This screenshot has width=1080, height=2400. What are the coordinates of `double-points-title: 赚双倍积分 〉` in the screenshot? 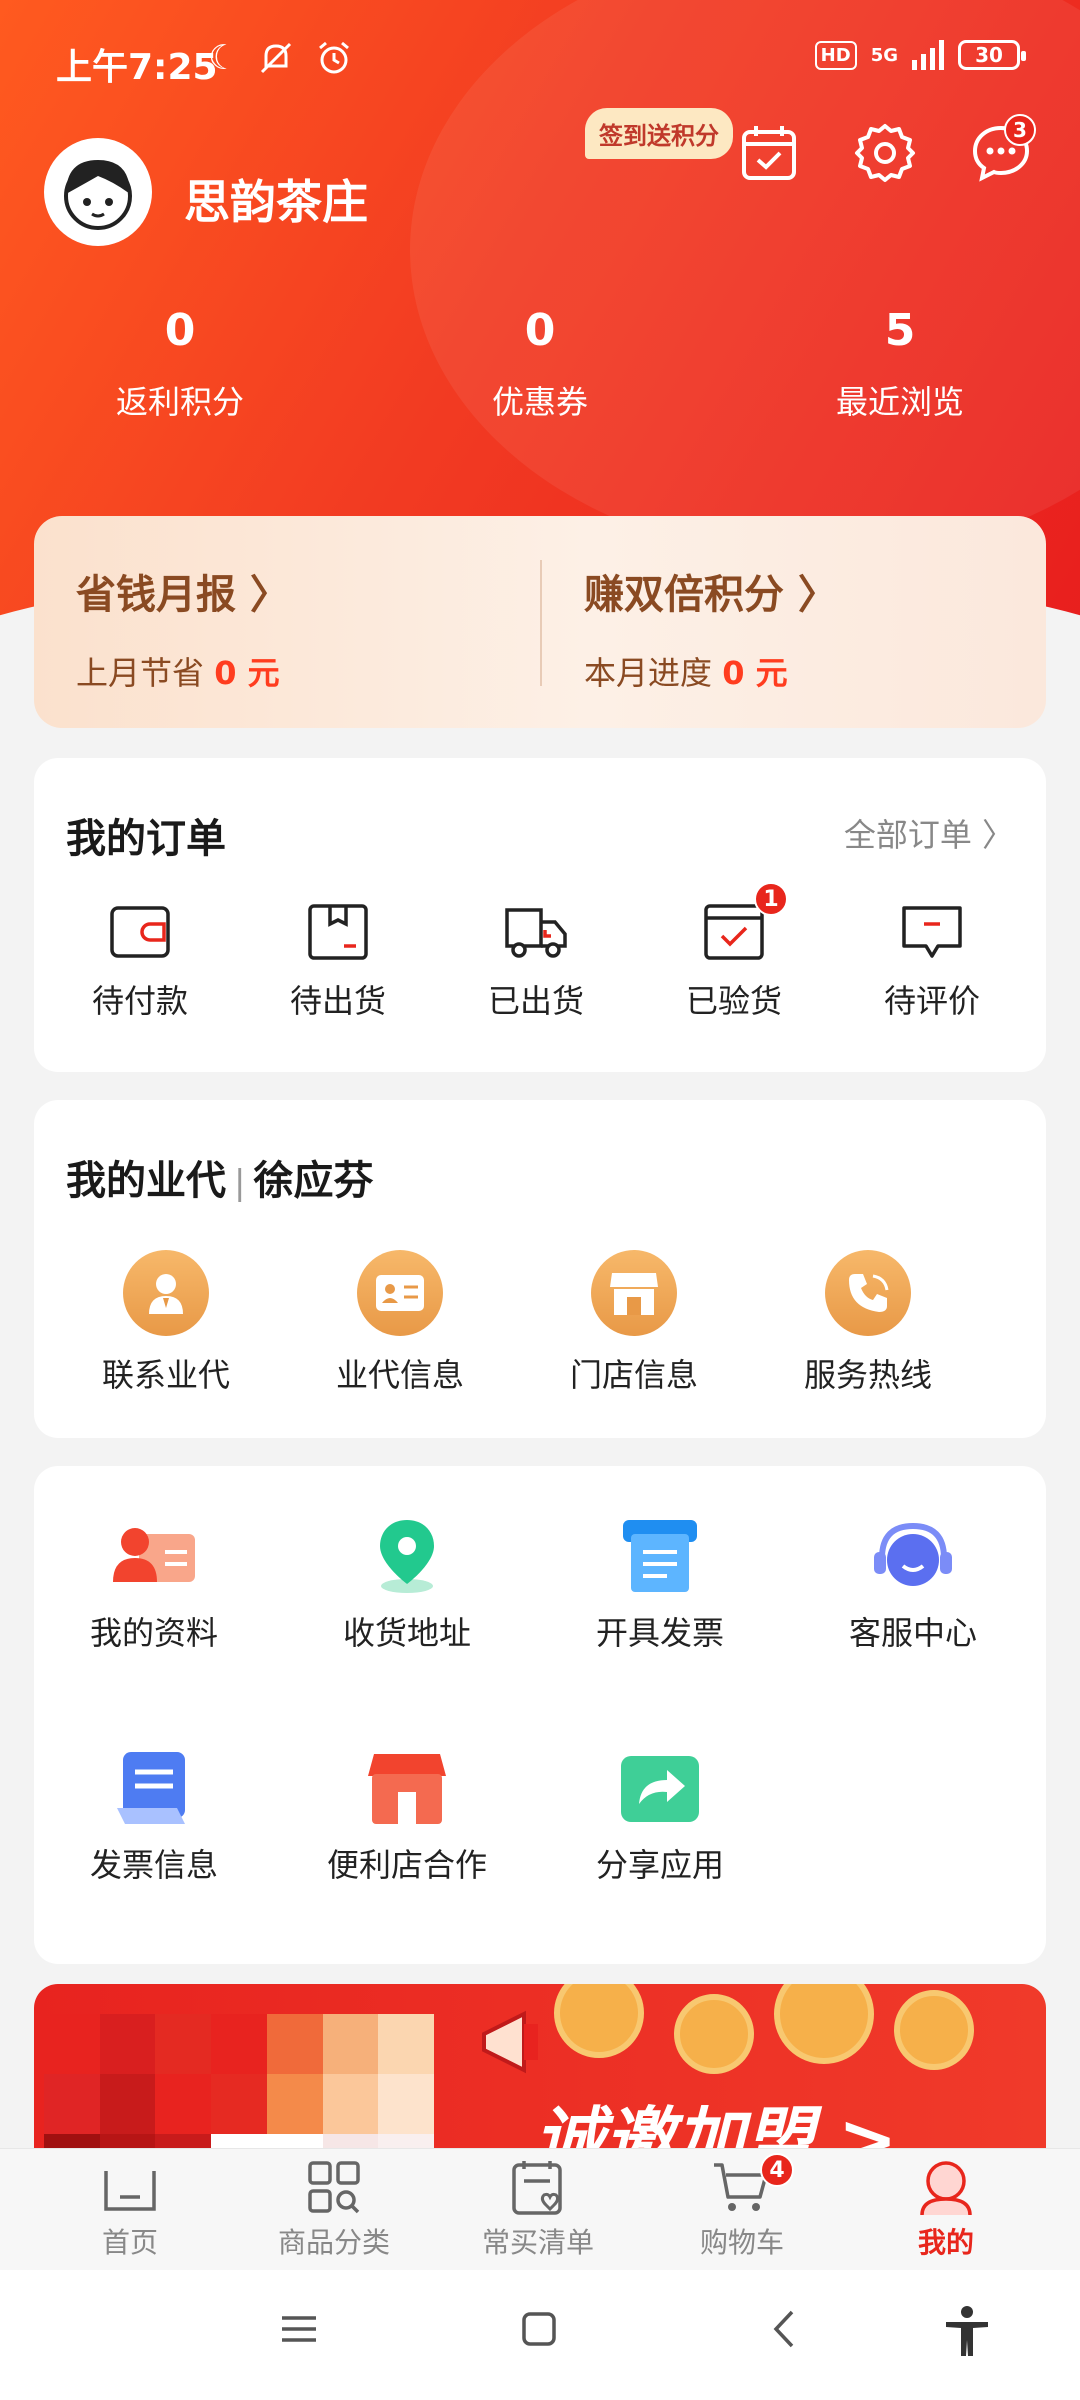 It's located at (711, 595).